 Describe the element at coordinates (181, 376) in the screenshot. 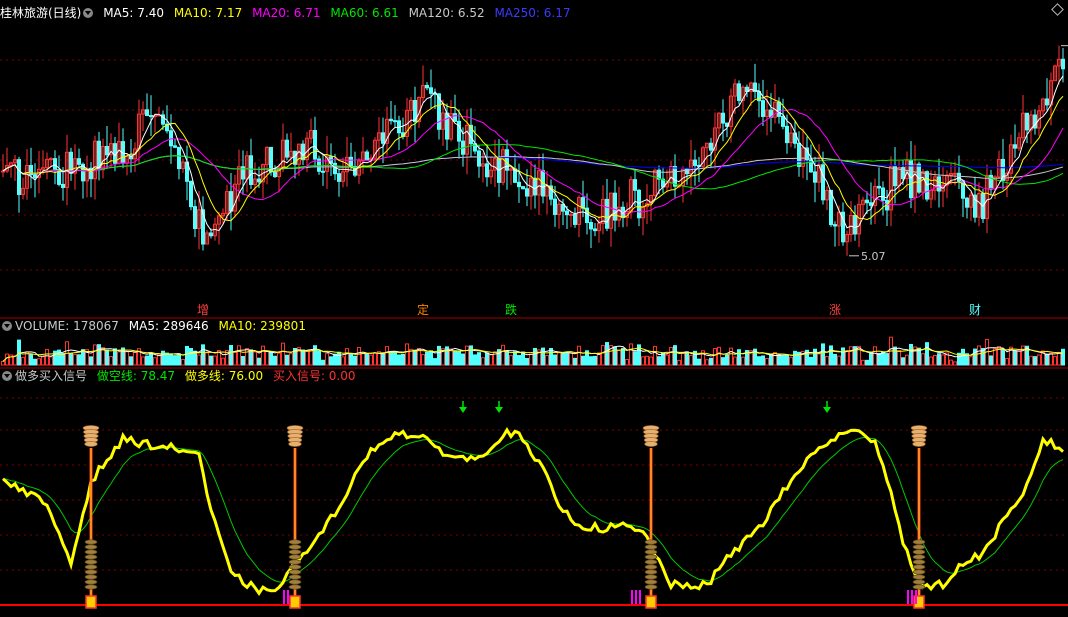

I see `signal-header: 做多买入信号 做空线: 78.47 做多线: 76.00 买入信号: 0.00` at that location.